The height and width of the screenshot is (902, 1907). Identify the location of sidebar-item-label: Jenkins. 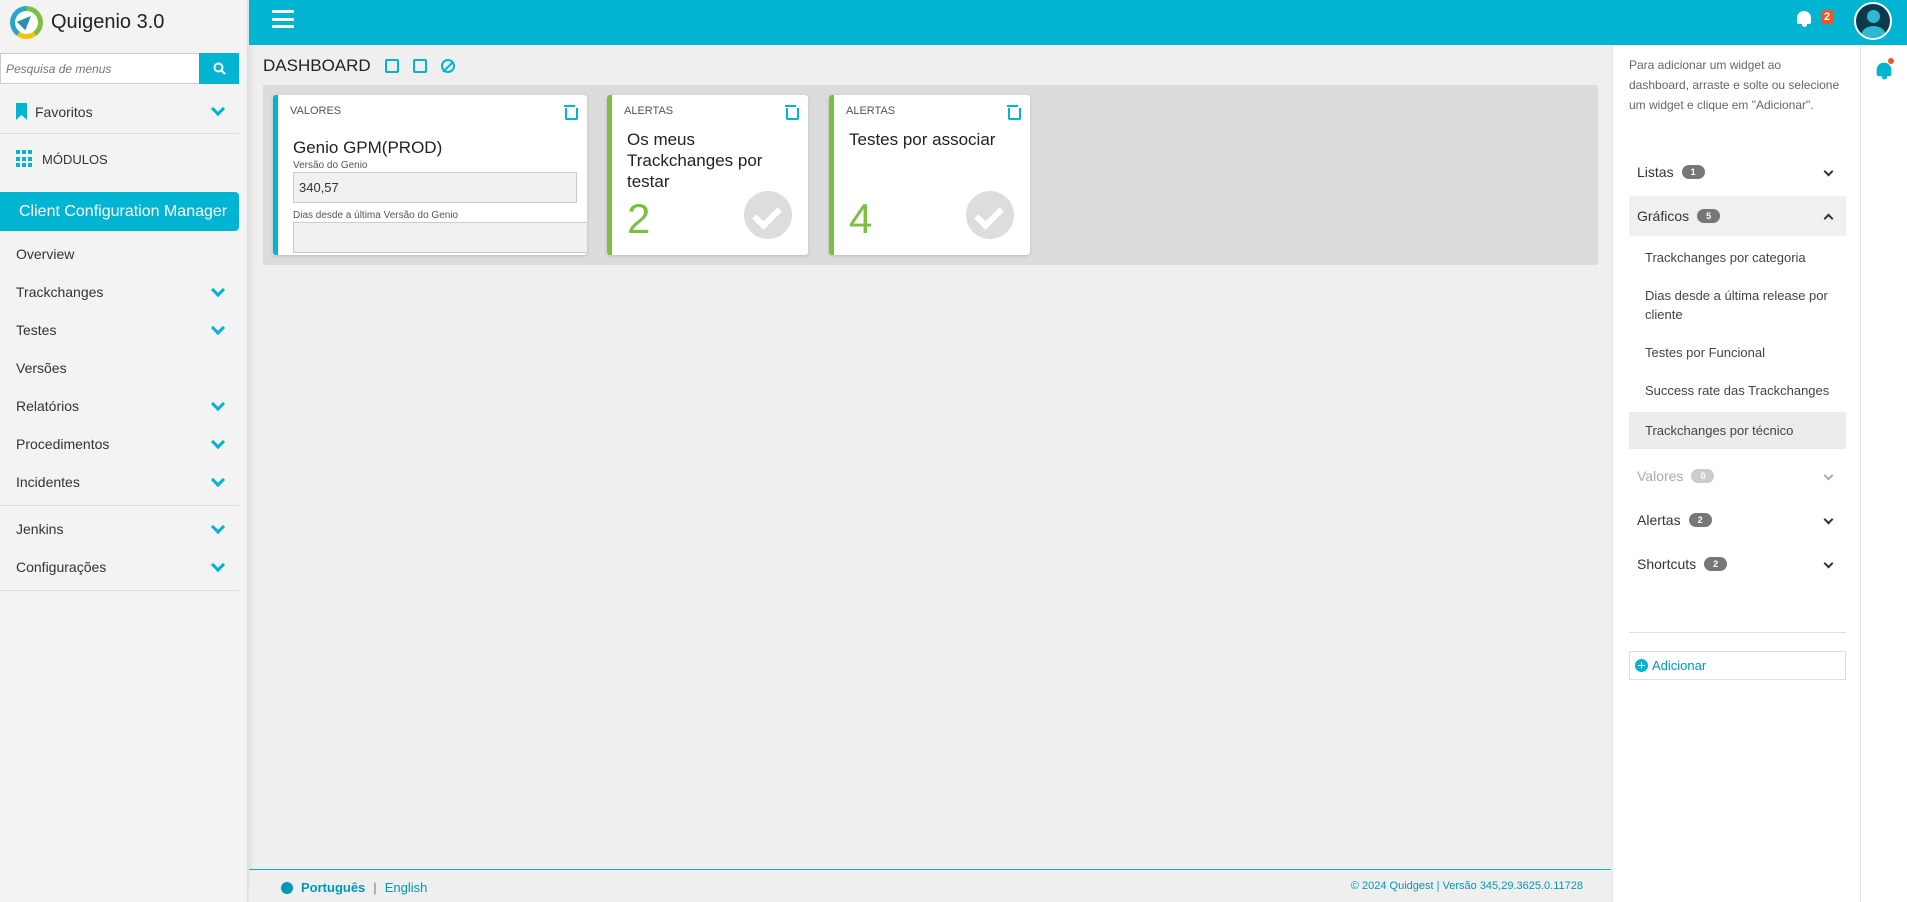
(40, 529).